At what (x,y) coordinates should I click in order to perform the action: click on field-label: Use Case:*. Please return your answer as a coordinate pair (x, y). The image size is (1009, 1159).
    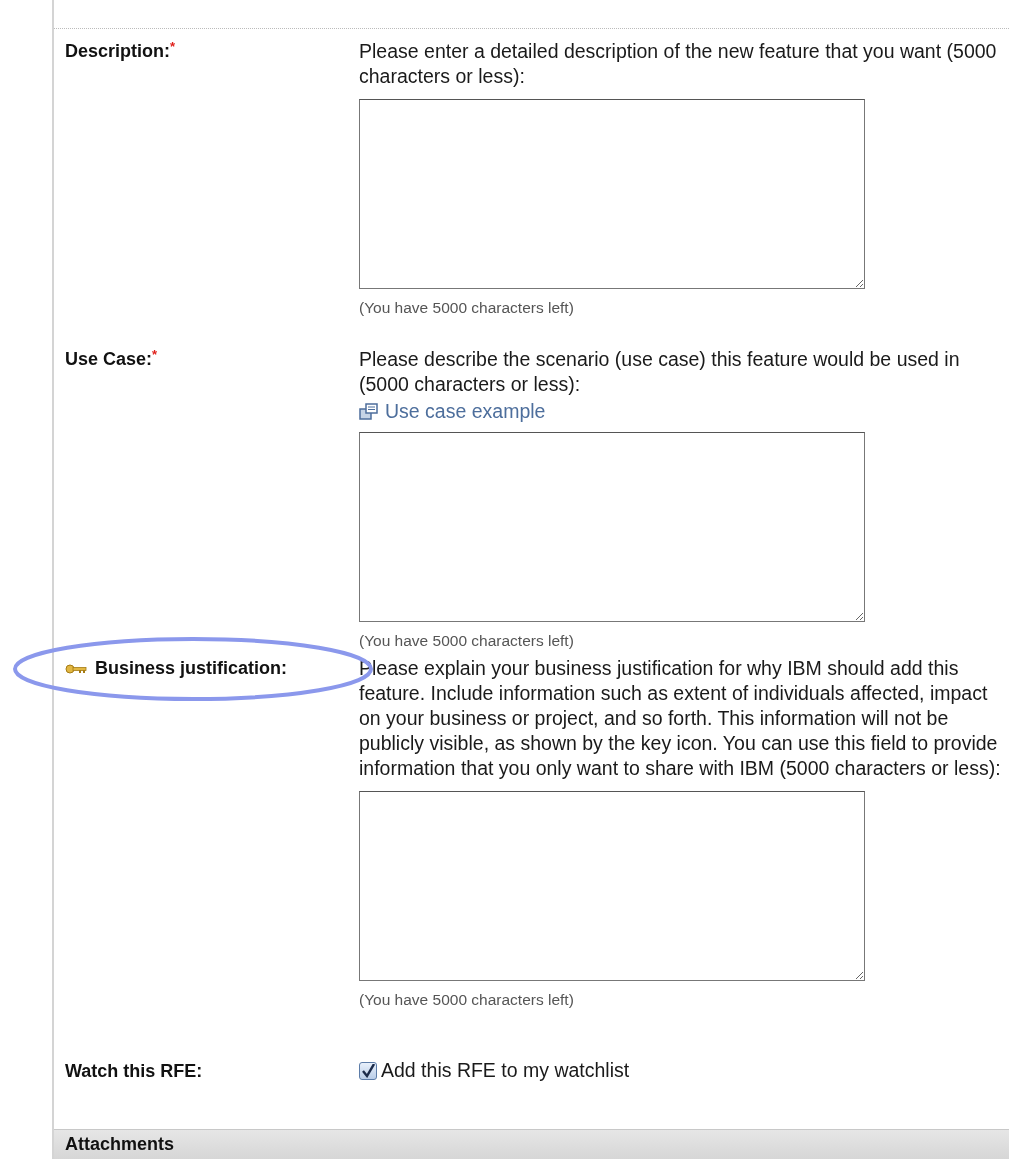
    Looking at the image, I should click on (111, 359).